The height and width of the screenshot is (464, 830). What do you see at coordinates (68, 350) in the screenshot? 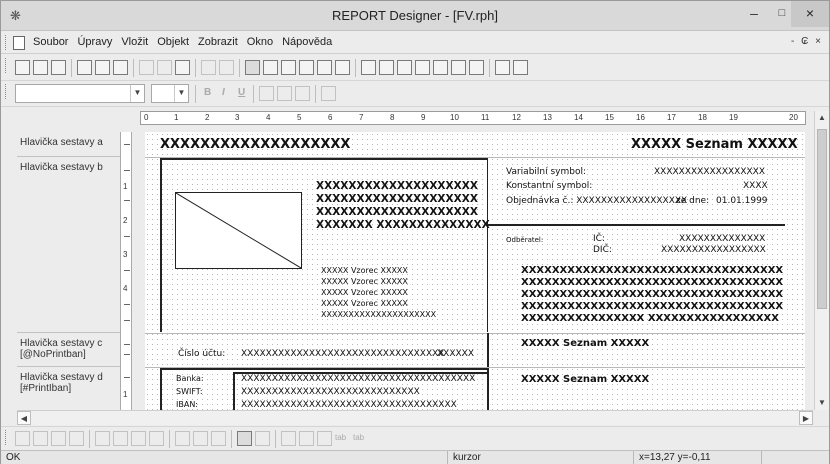
I see `band-label-c: Hlavička sestavy c [@NoPrintban]` at bounding box center [68, 350].